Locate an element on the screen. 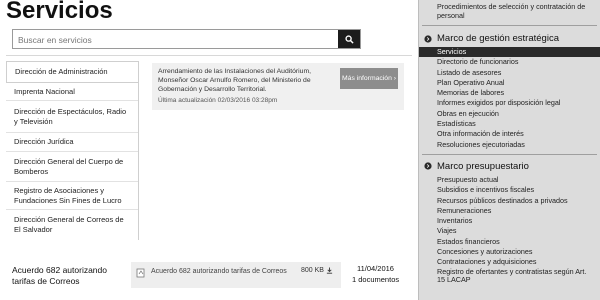 This screenshot has height=300, width=600. document-icon is located at coordinates (140, 273).